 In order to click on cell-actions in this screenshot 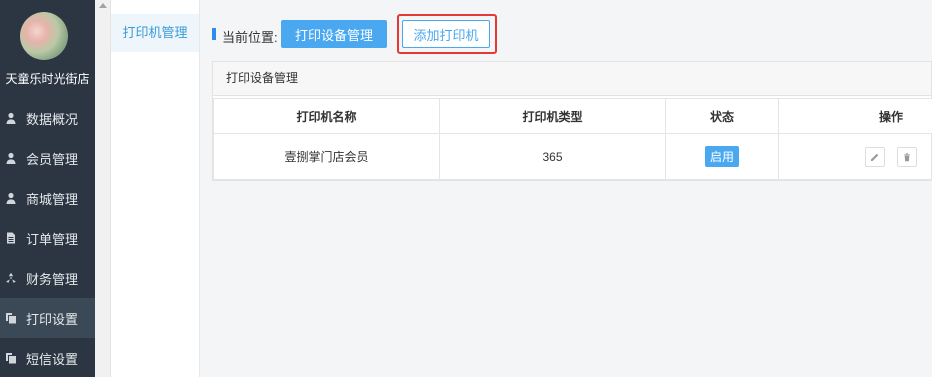, I will do `click(855, 156)`.